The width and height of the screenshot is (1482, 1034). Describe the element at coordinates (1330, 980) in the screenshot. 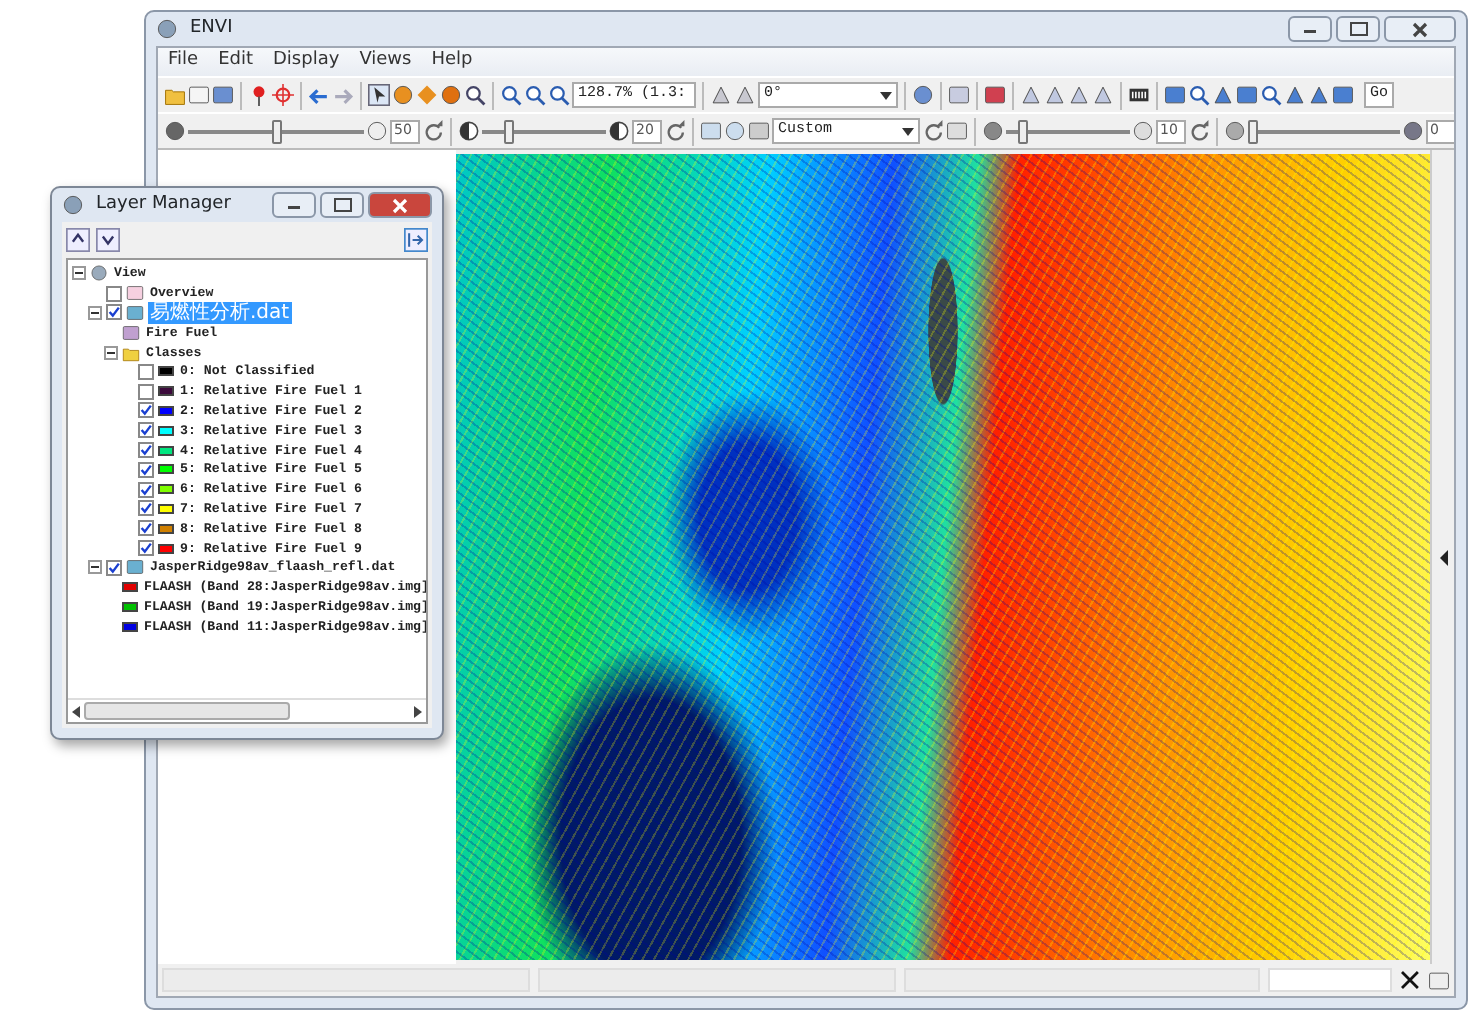

I see `status-pane` at that location.